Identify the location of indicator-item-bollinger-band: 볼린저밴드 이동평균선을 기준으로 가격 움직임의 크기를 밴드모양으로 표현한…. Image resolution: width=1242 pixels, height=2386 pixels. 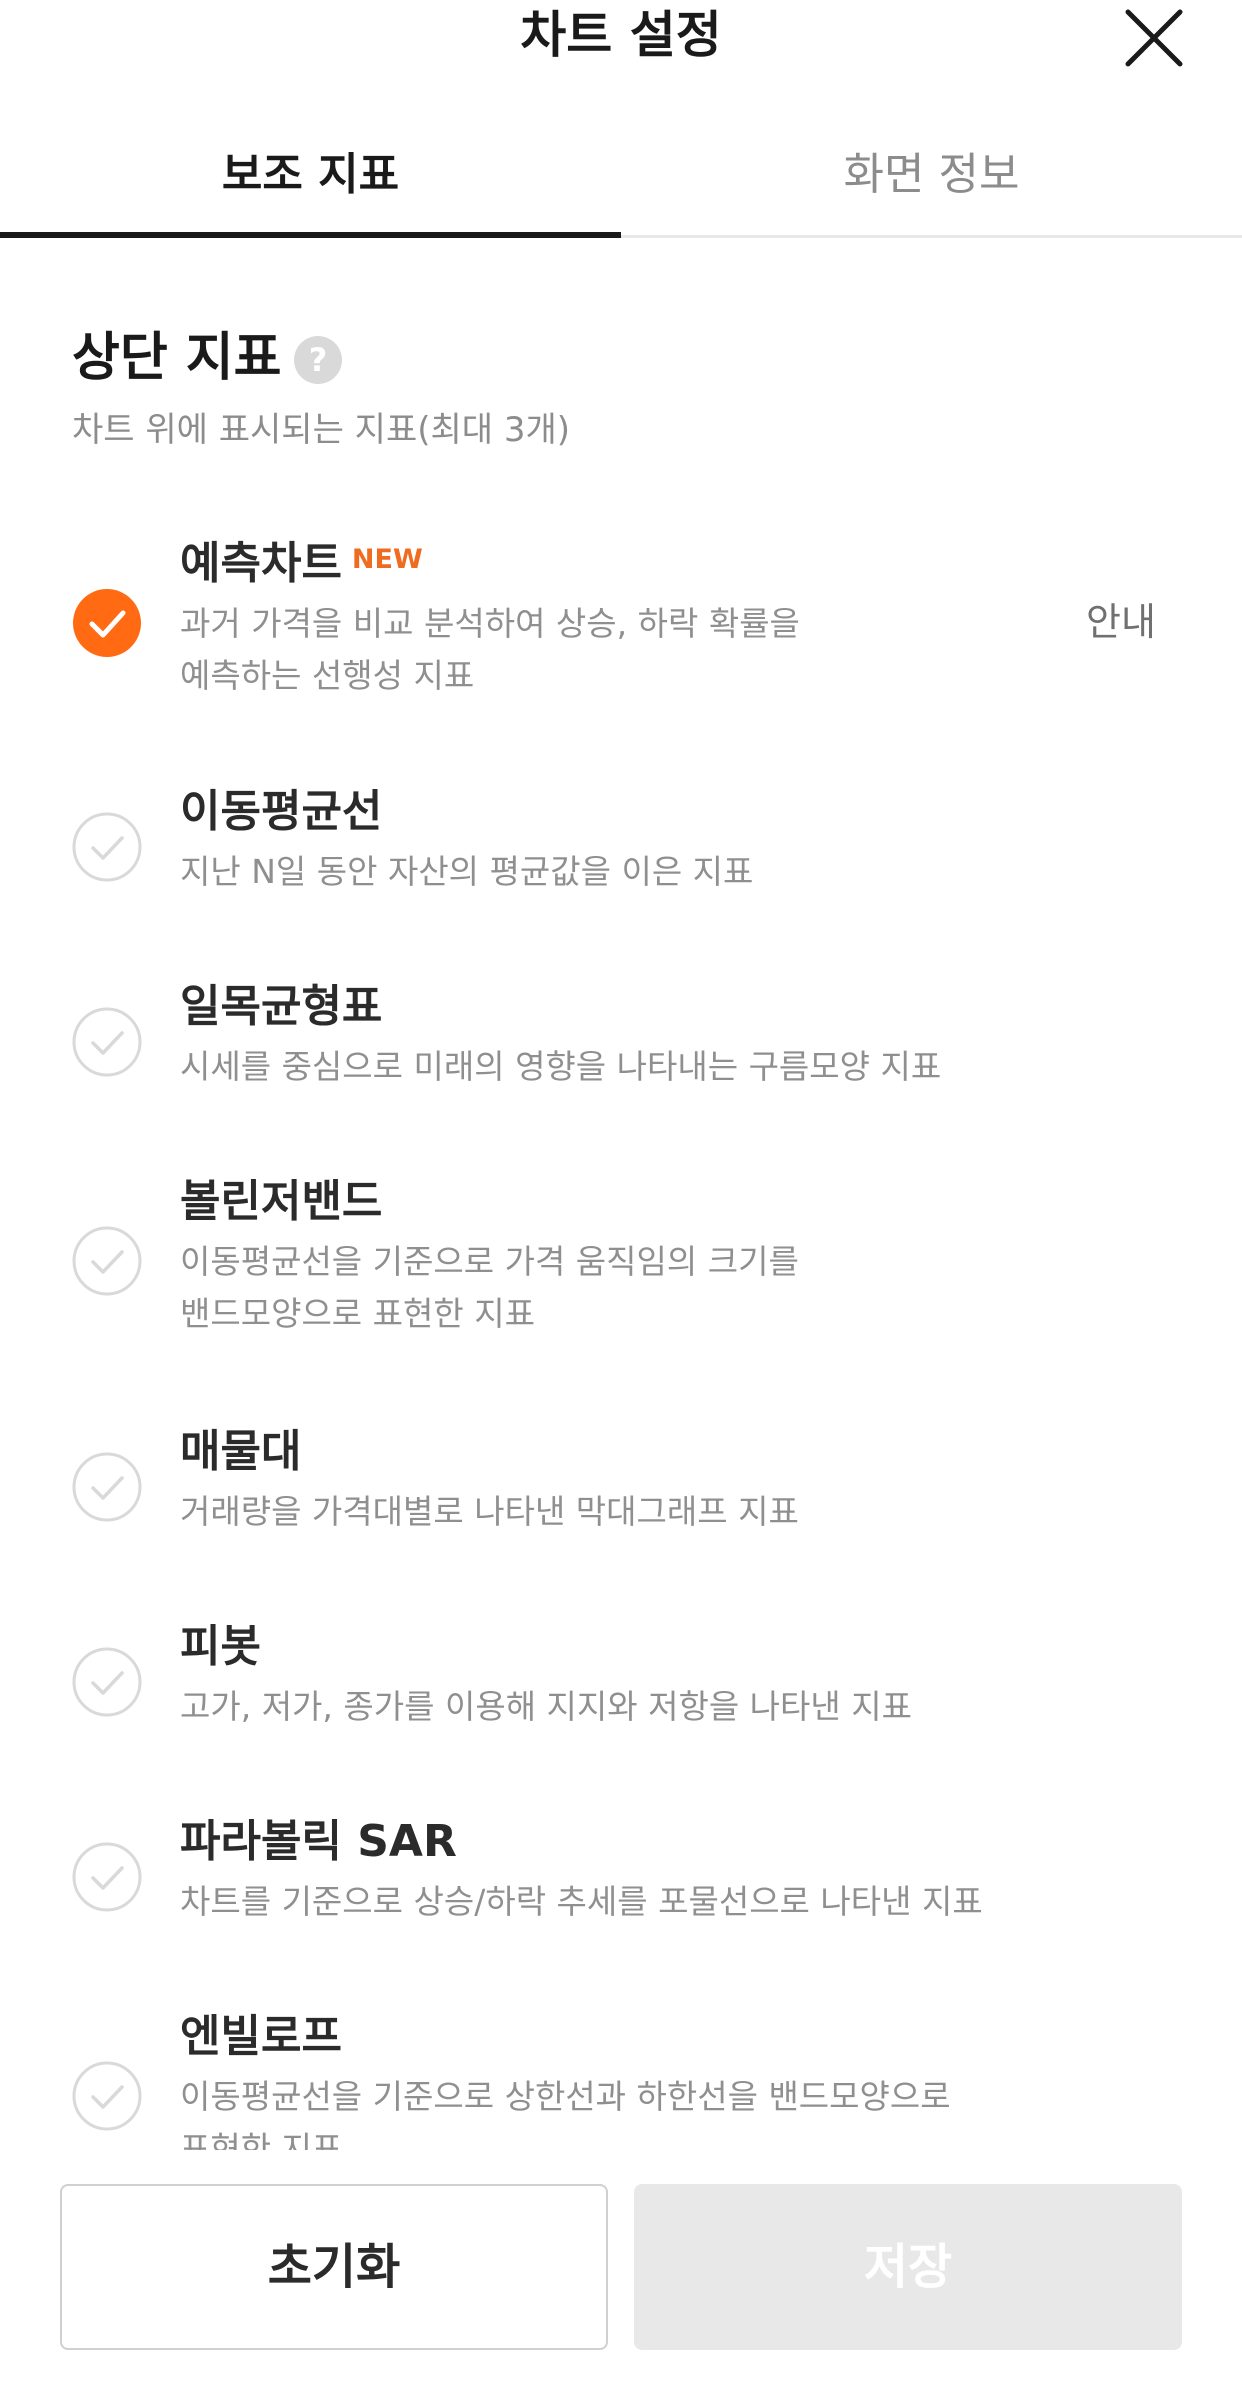
(621, 1255).